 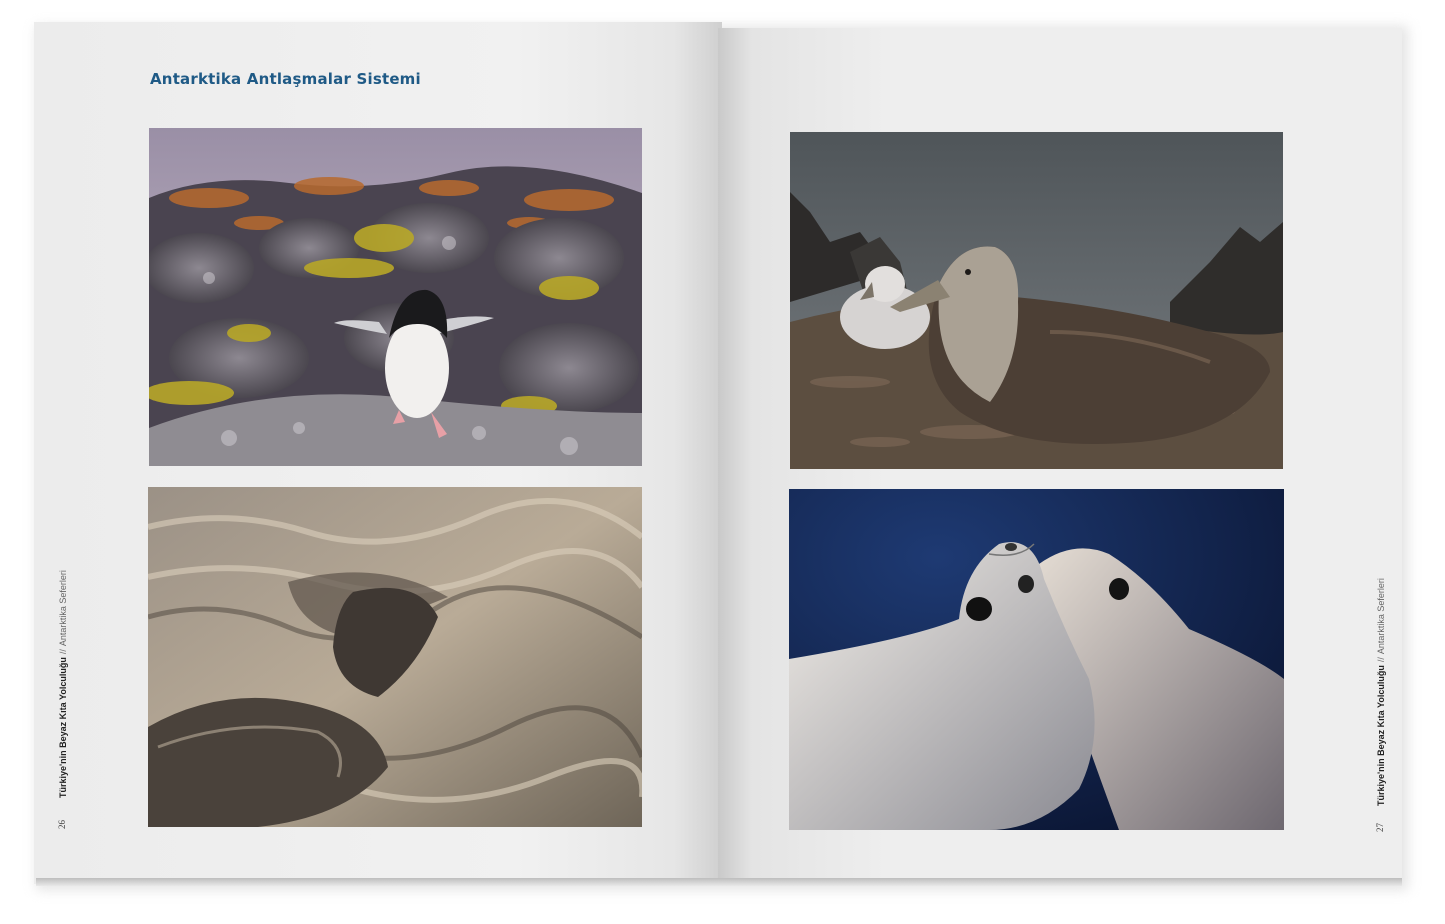 What do you see at coordinates (285, 79) in the screenshot?
I see `section-title: Antarktika Antlaşmalar Sistemi` at bounding box center [285, 79].